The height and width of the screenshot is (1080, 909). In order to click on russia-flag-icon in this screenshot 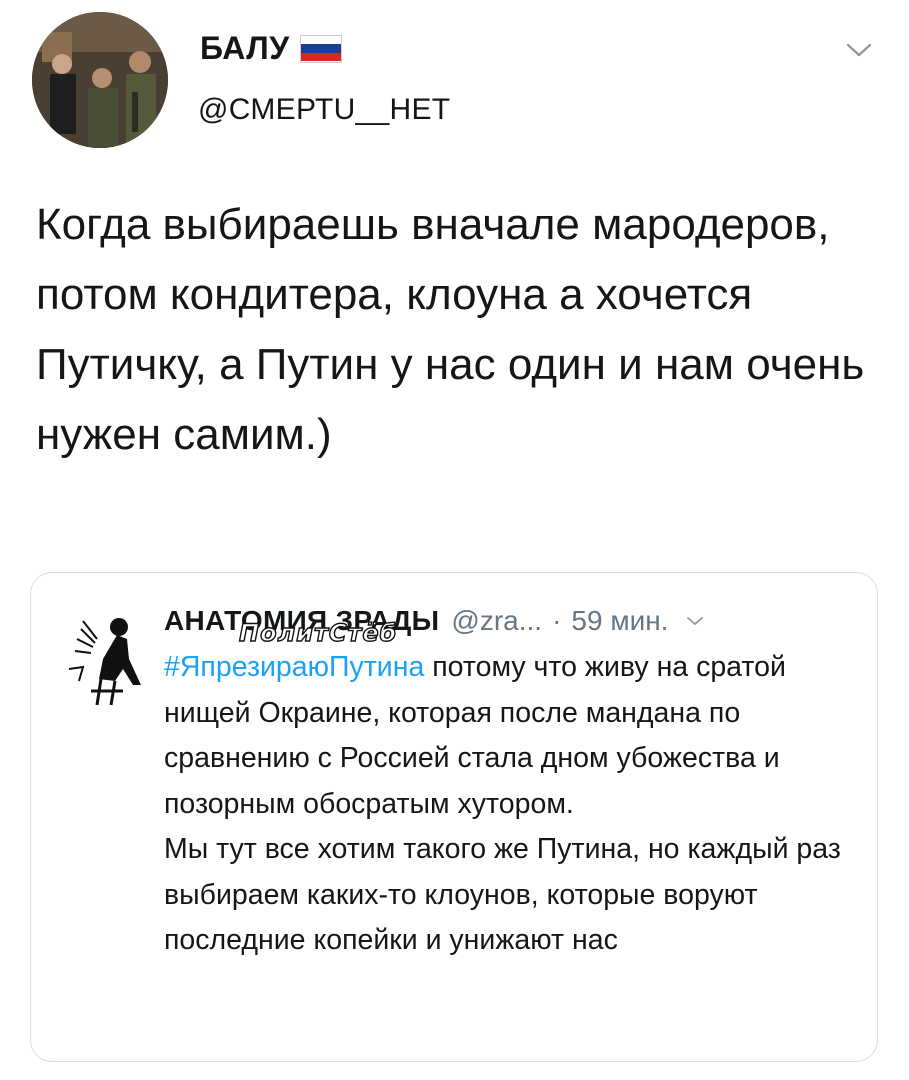, I will do `click(320, 48)`.